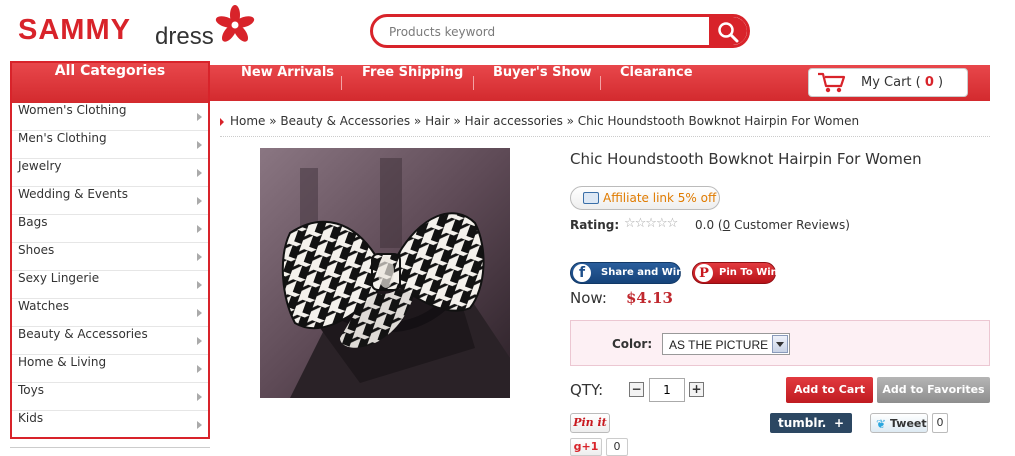 The height and width of the screenshot is (456, 1015). What do you see at coordinates (656, 83) in the screenshot?
I see `nav-clearance: Clearance` at bounding box center [656, 83].